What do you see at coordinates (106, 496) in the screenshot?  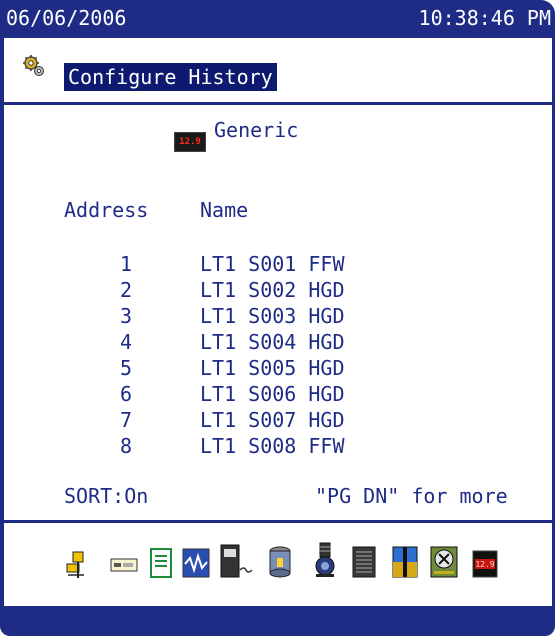 I see `sort-status: SORT:On` at bounding box center [106, 496].